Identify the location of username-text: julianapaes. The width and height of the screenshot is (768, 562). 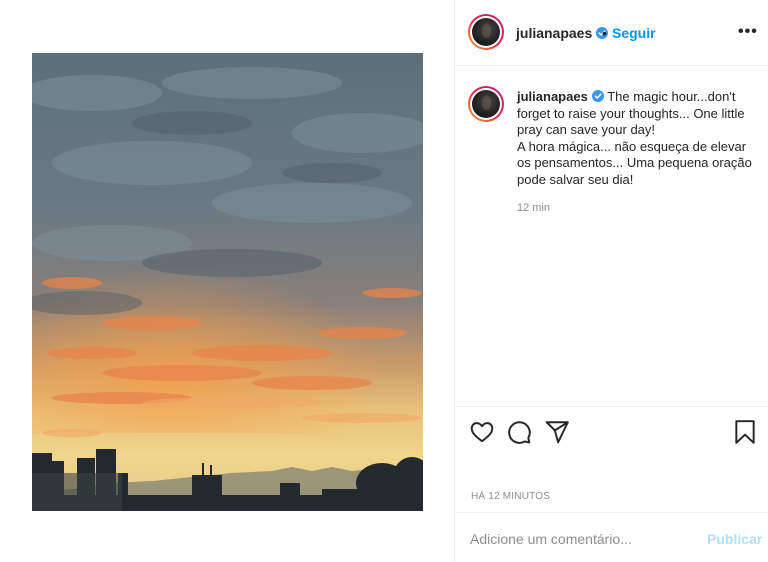
(554, 33).